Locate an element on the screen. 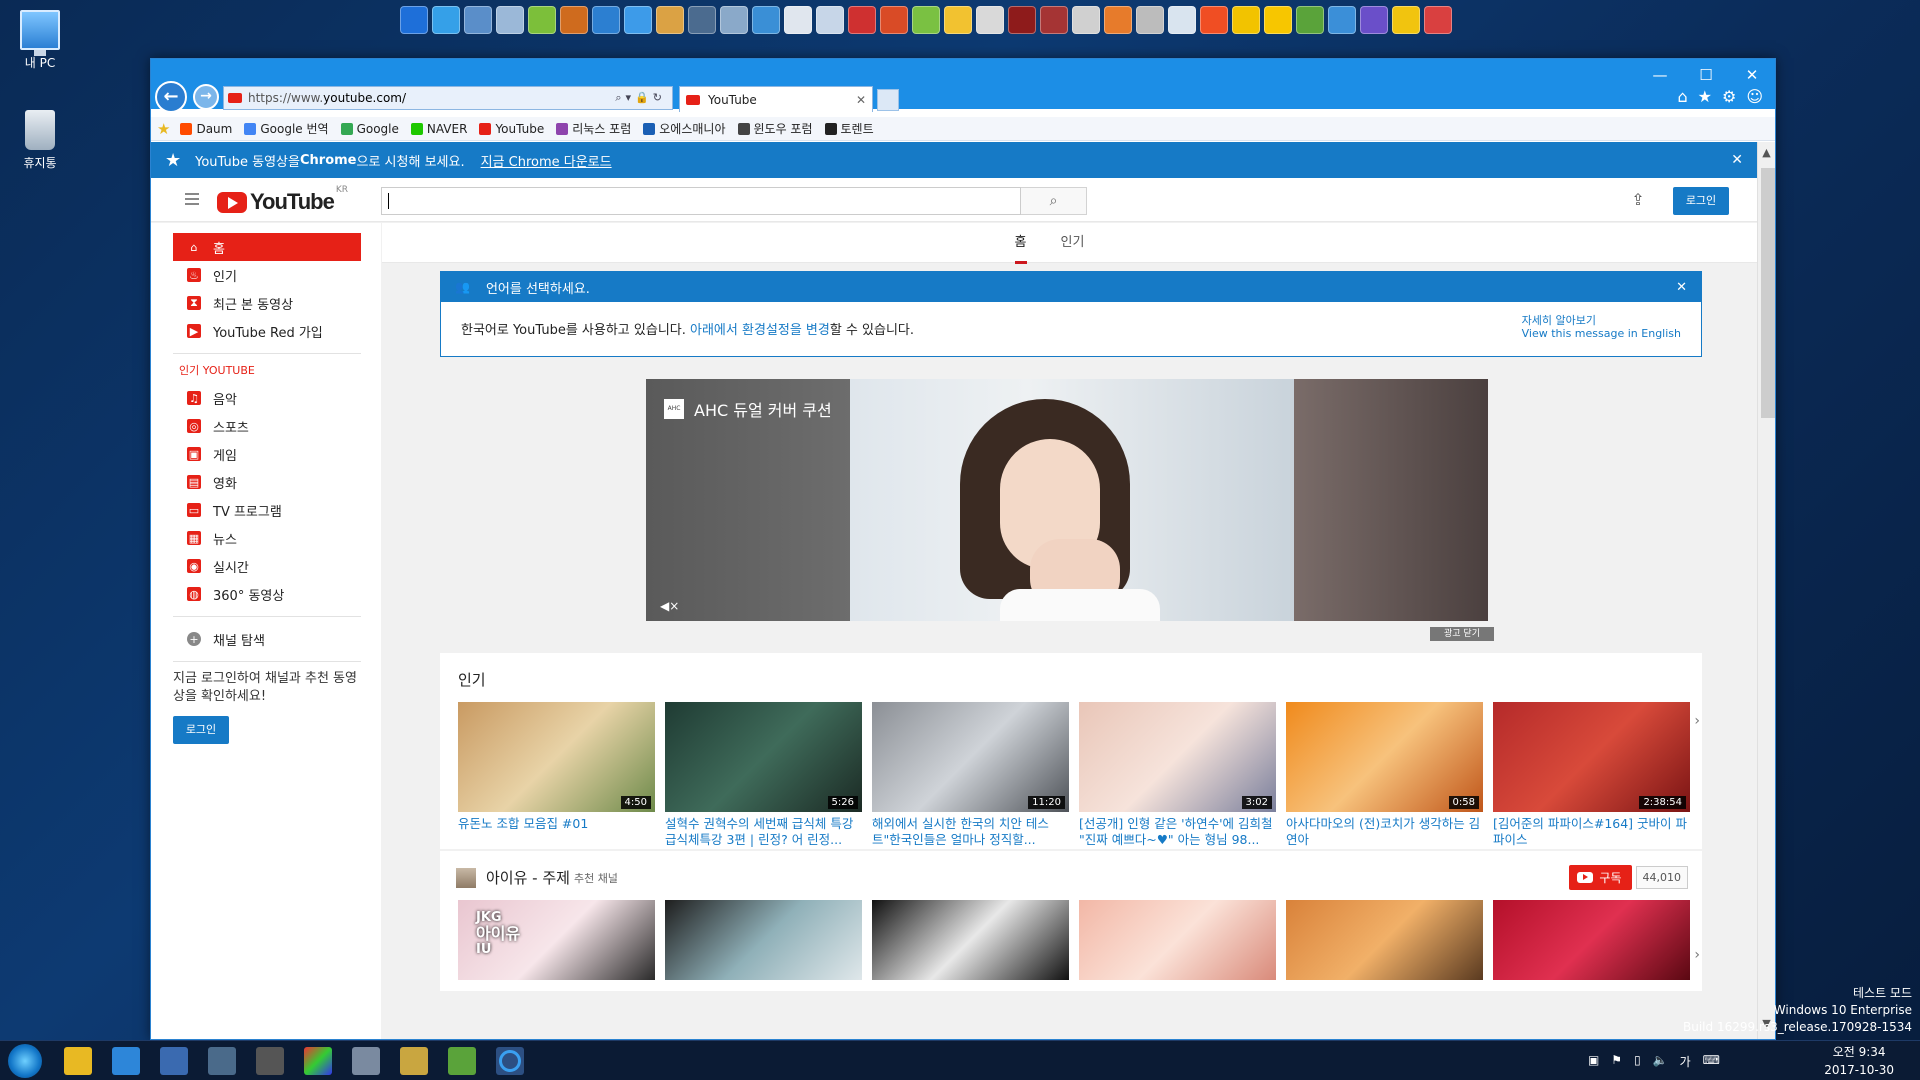  color-app-icon is located at coordinates (318, 1061).